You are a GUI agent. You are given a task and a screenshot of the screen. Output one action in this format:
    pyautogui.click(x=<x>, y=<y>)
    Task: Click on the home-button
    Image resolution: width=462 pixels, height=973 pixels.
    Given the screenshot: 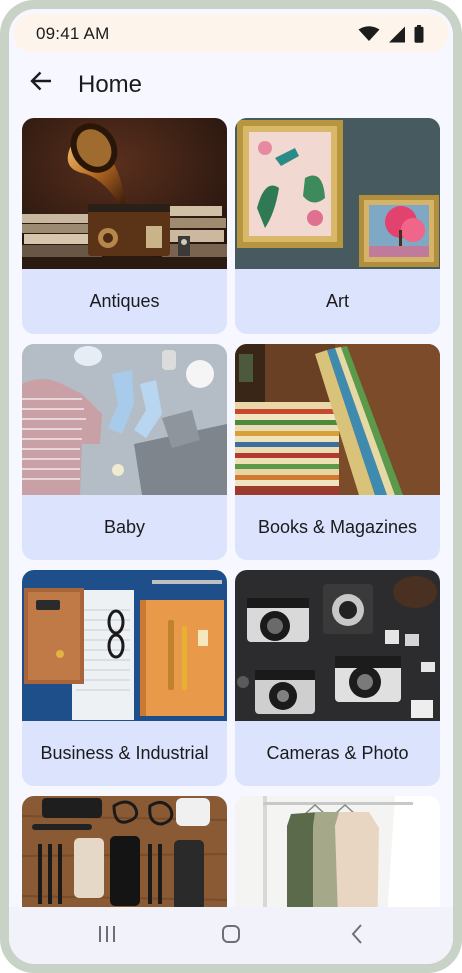 What is the action you would take?
    pyautogui.click(x=231, y=936)
    